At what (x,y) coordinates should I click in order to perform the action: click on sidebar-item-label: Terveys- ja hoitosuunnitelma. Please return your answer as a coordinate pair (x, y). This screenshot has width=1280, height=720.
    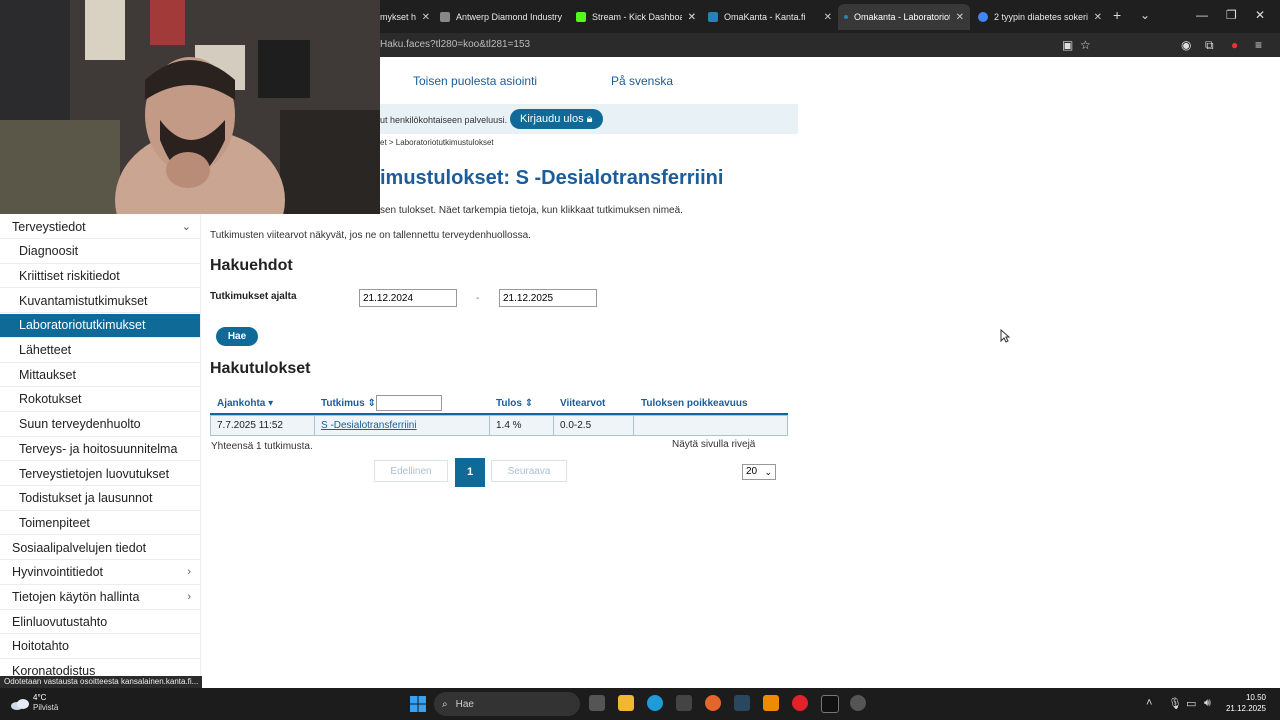
    Looking at the image, I should click on (98, 448).